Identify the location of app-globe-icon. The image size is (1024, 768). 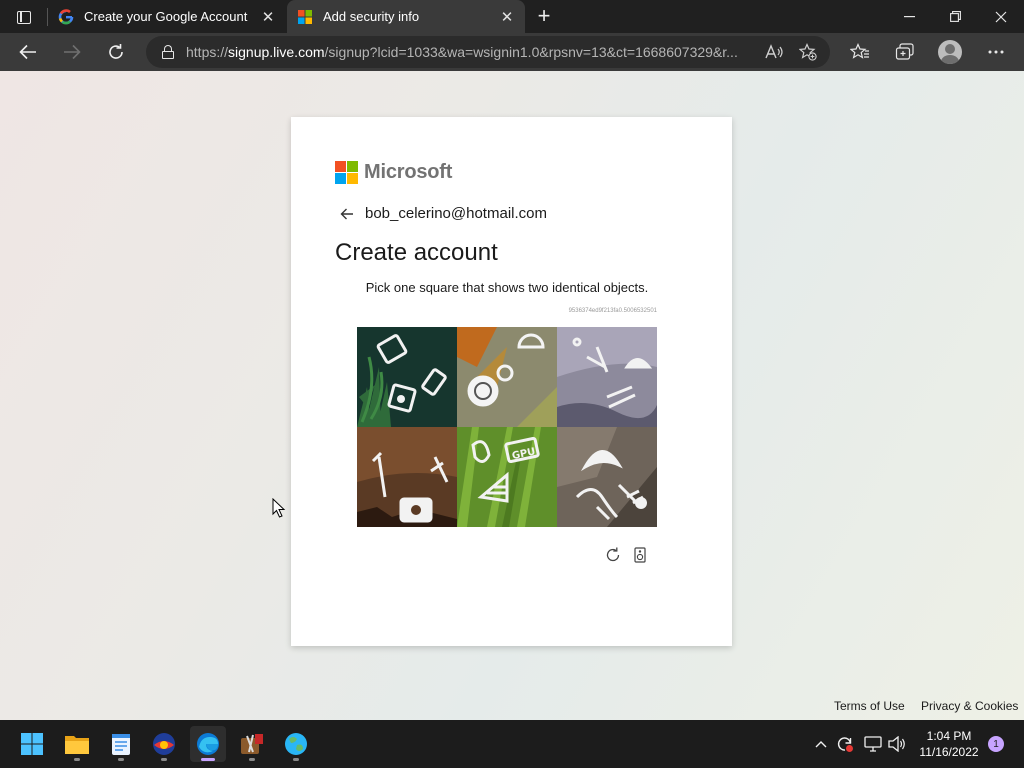
(164, 744).